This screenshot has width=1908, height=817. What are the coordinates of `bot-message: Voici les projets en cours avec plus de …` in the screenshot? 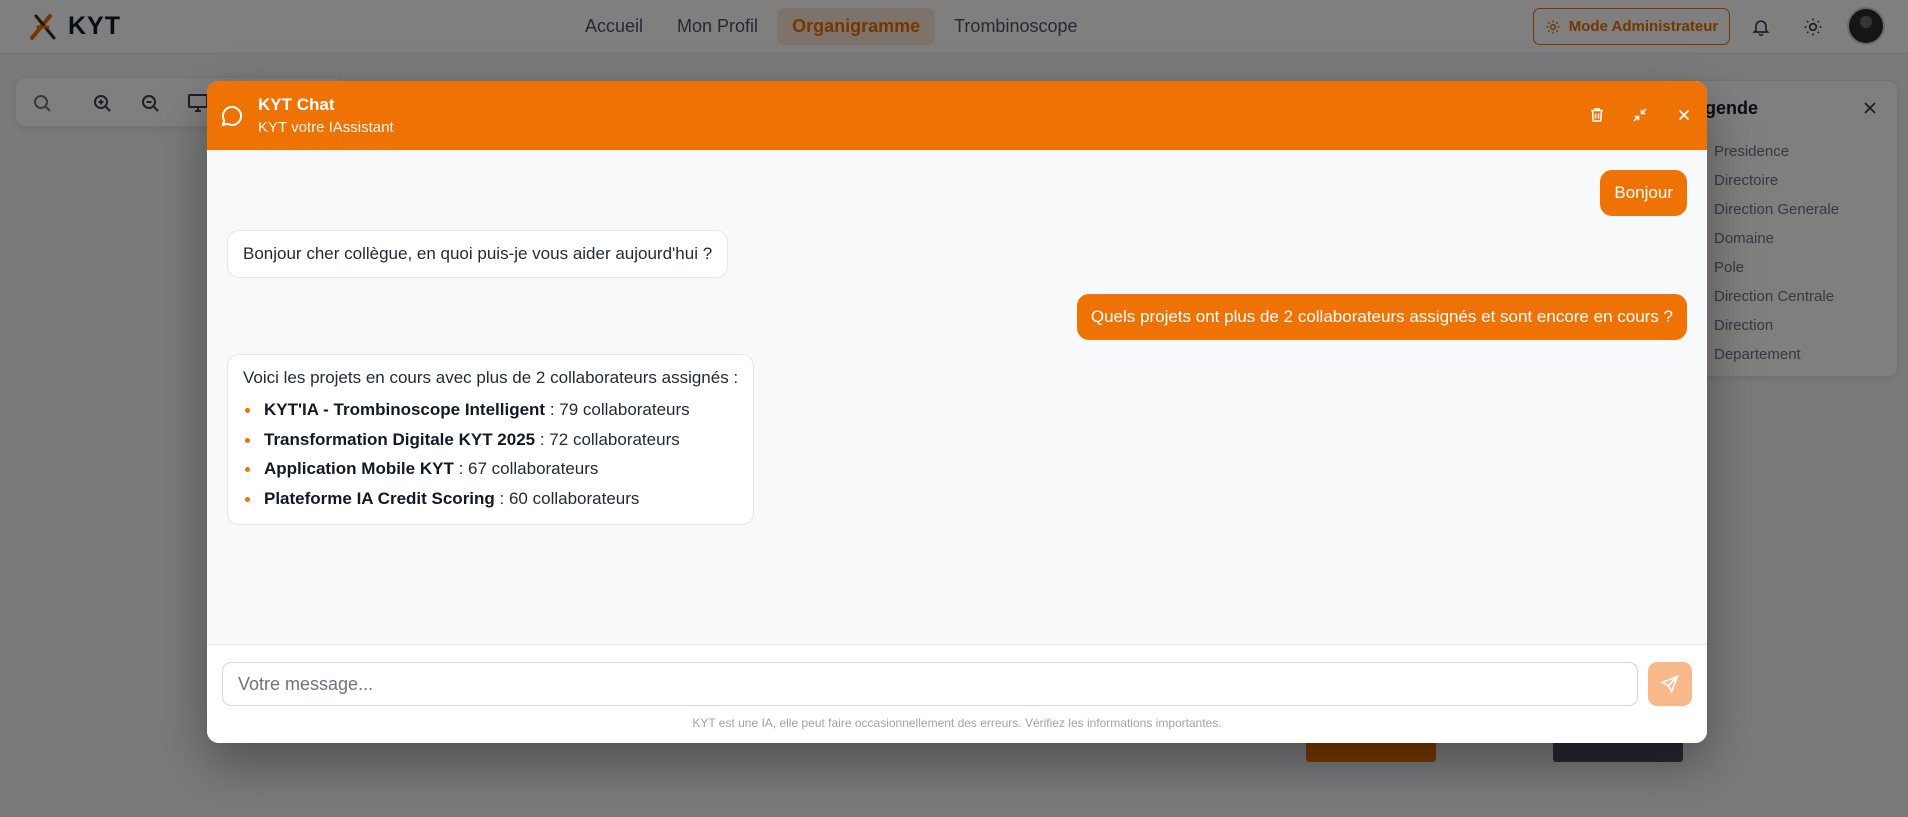 It's located at (491, 439).